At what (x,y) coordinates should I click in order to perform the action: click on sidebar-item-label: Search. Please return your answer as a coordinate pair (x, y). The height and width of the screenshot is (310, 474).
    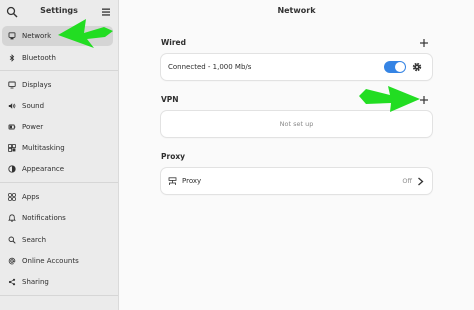
    Looking at the image, I should click on (34, 240).